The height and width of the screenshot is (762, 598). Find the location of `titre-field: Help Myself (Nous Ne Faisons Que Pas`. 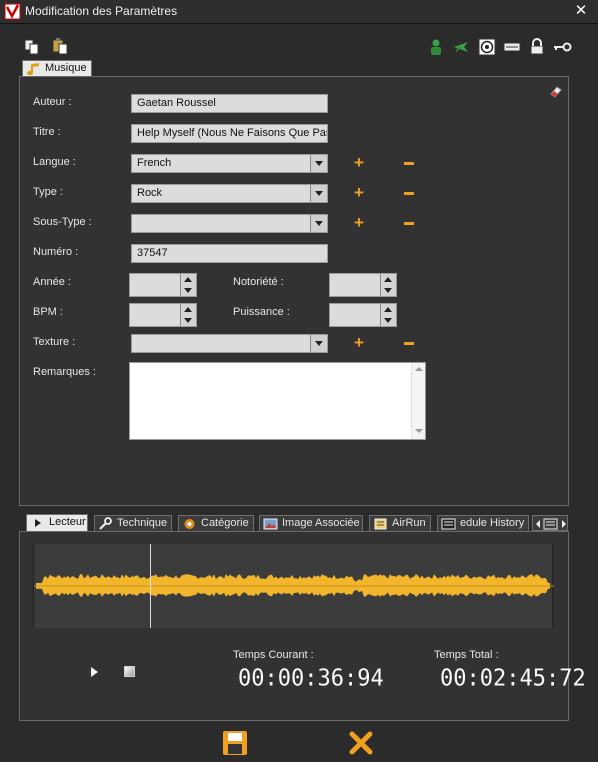

titre-field: Help Myself (Nous Ne Faisons Que Pas is located at coordinates (229, 133).